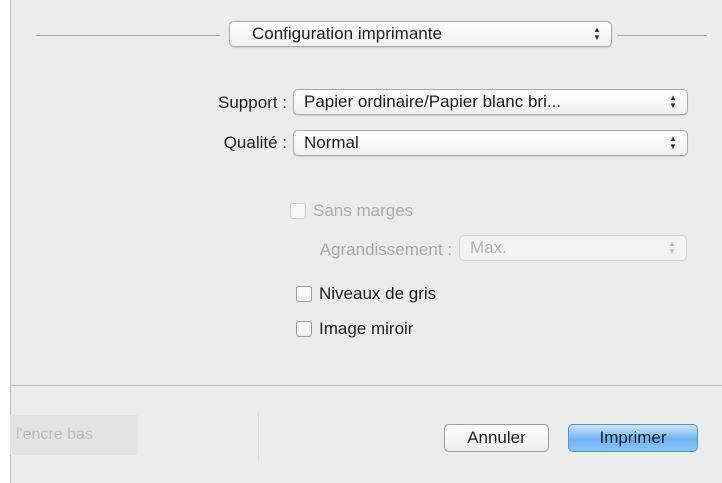  What do you see at coordinates (366, 385) in the screenshot?
I see `footer-divider` at bounding box center [366, 385].